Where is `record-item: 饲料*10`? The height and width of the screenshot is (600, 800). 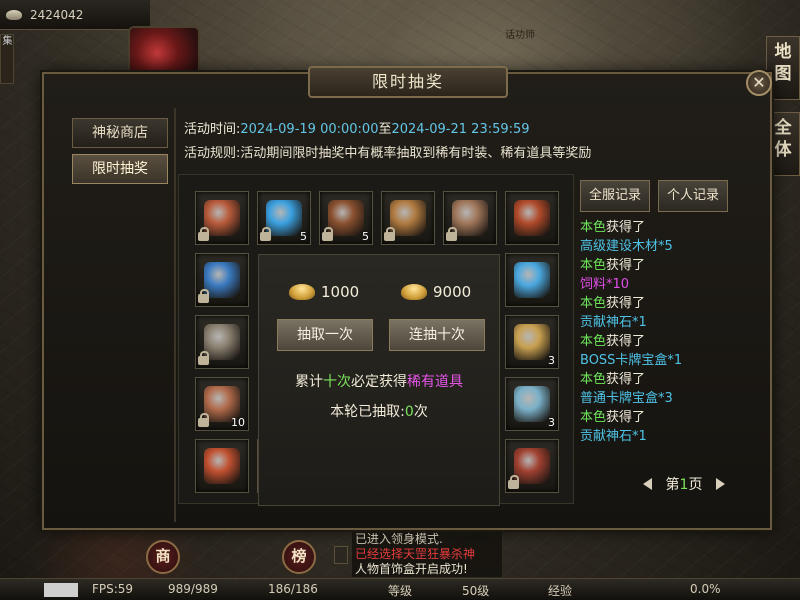 record-item: 饲料*10 is located at coordinates (605, 284).